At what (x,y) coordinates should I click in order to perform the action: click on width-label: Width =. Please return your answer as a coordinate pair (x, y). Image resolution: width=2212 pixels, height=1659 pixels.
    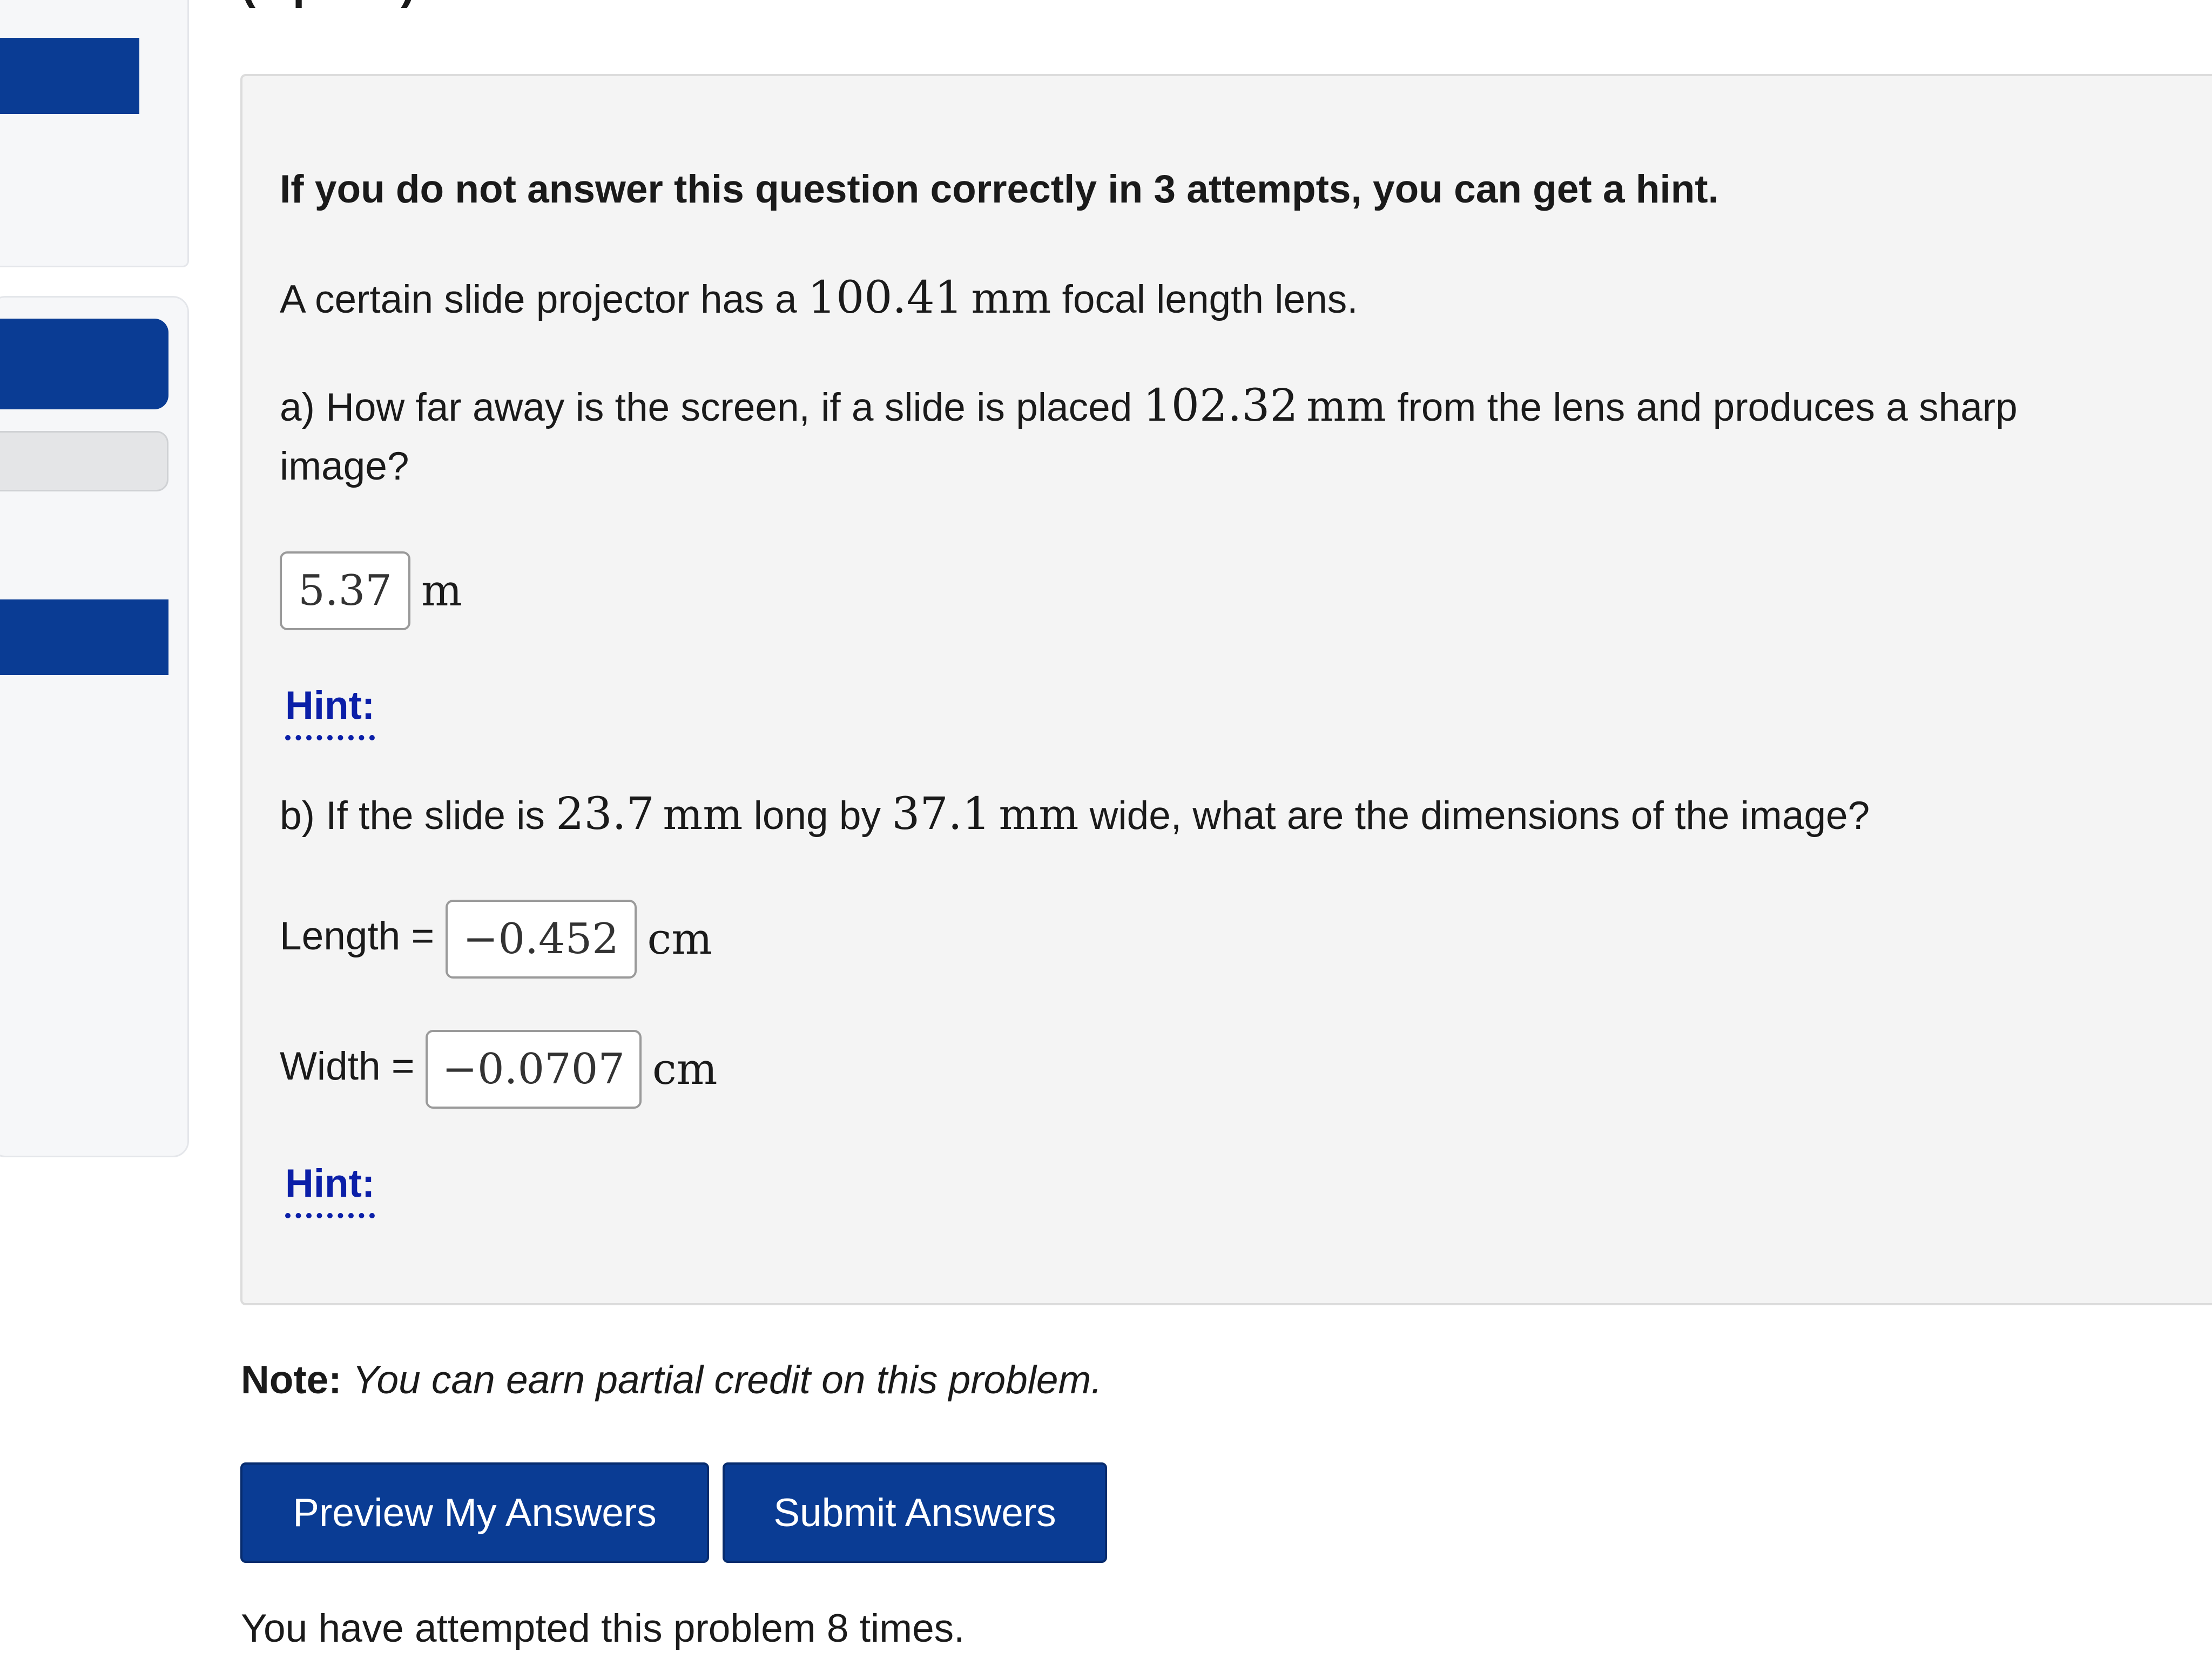
    Looking at the image, I should click on (347, 1066).